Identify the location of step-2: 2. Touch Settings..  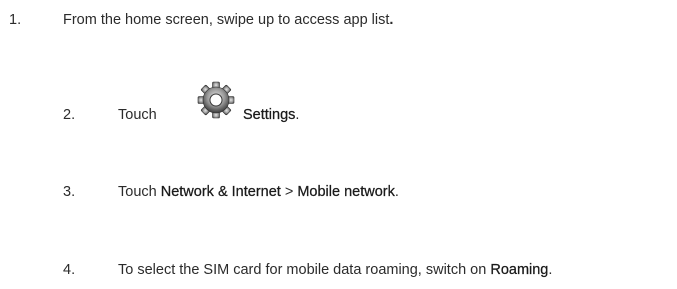
(338, 102).